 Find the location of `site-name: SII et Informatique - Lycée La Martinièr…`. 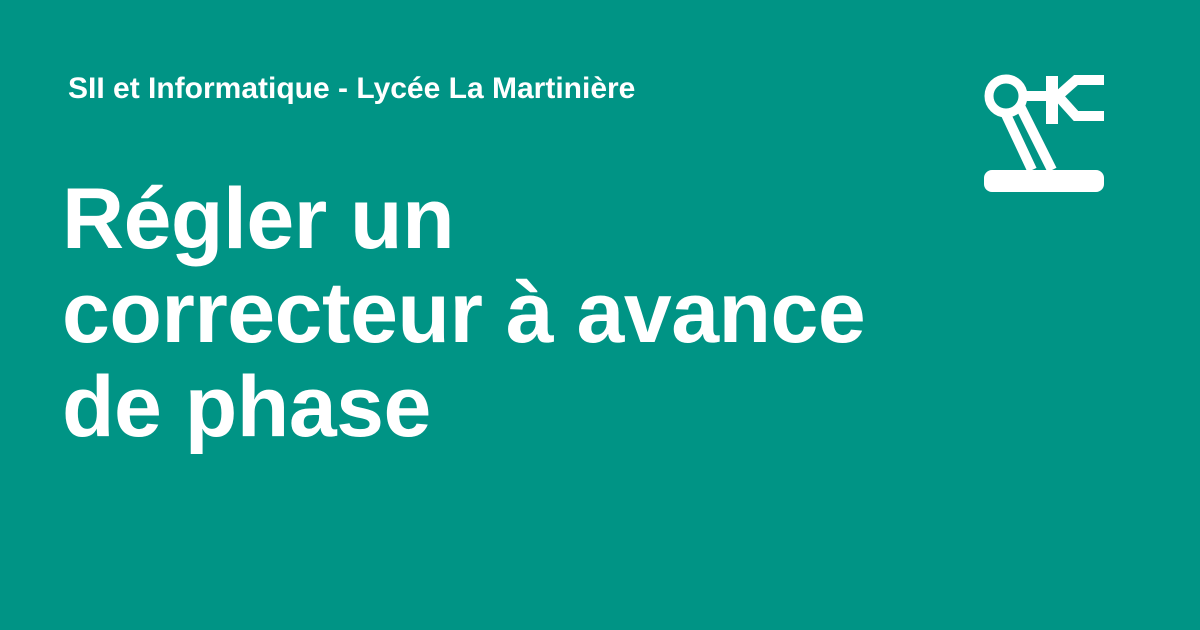

site-name: SII et Informatique - Lycée La Martinièr… is located at coordinates (352, 88).